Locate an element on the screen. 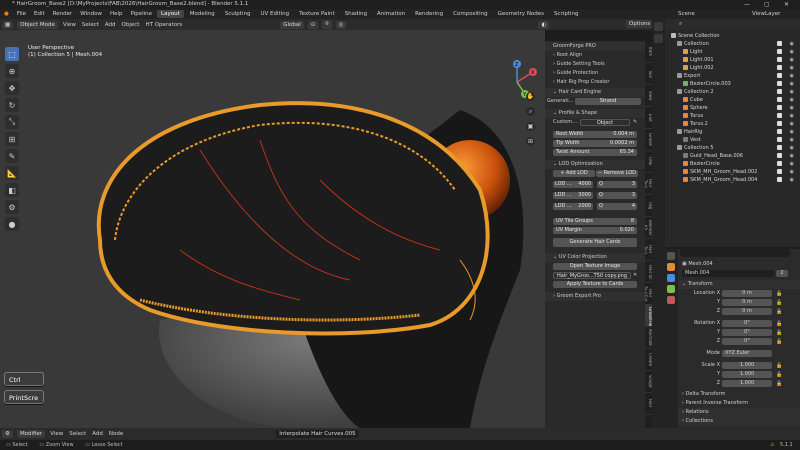 This screenshot has height=450, width=800. editor-type-button: ▦ is located at coordinates (8, 24).